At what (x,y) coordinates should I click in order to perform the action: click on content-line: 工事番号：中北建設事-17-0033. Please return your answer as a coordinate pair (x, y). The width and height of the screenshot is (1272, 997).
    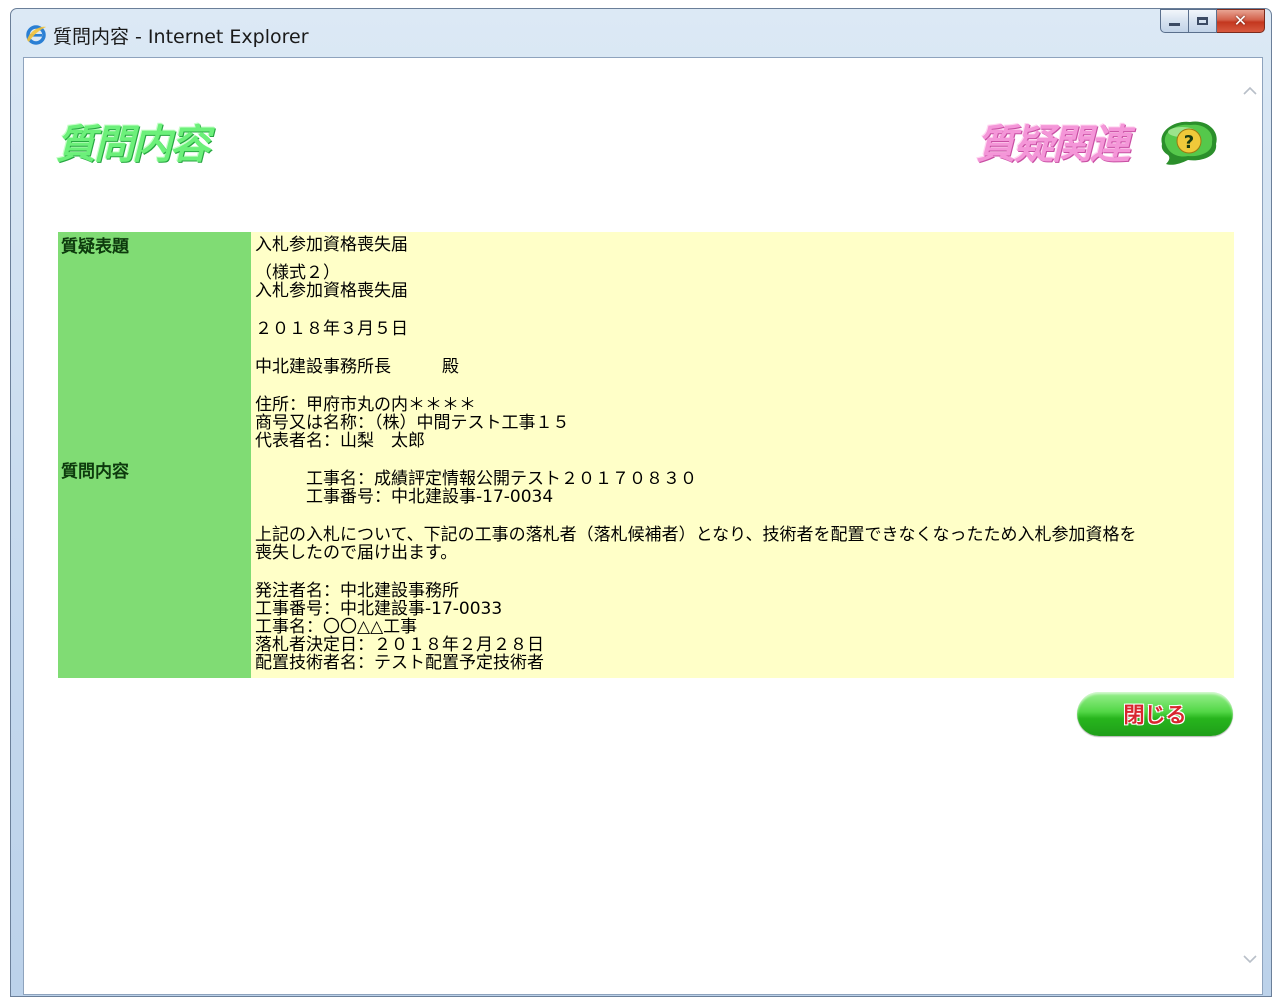
    Looking at the image, I should click on (379, 609).